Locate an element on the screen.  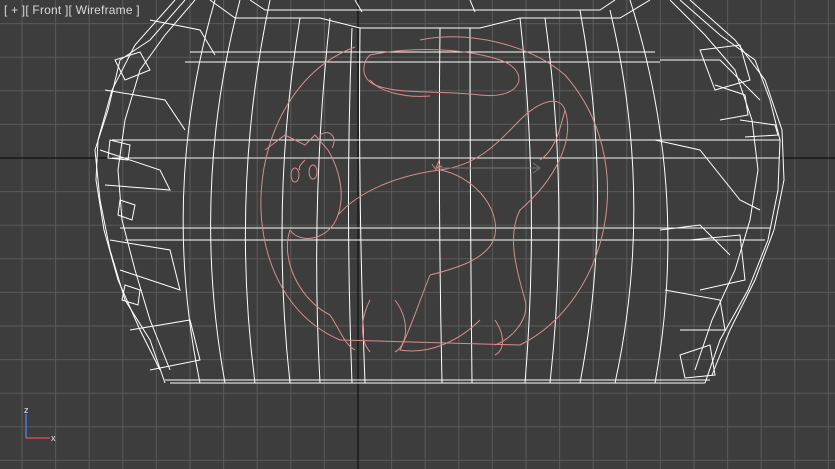
x-axis-label: x is located at coordinates (53, 438).